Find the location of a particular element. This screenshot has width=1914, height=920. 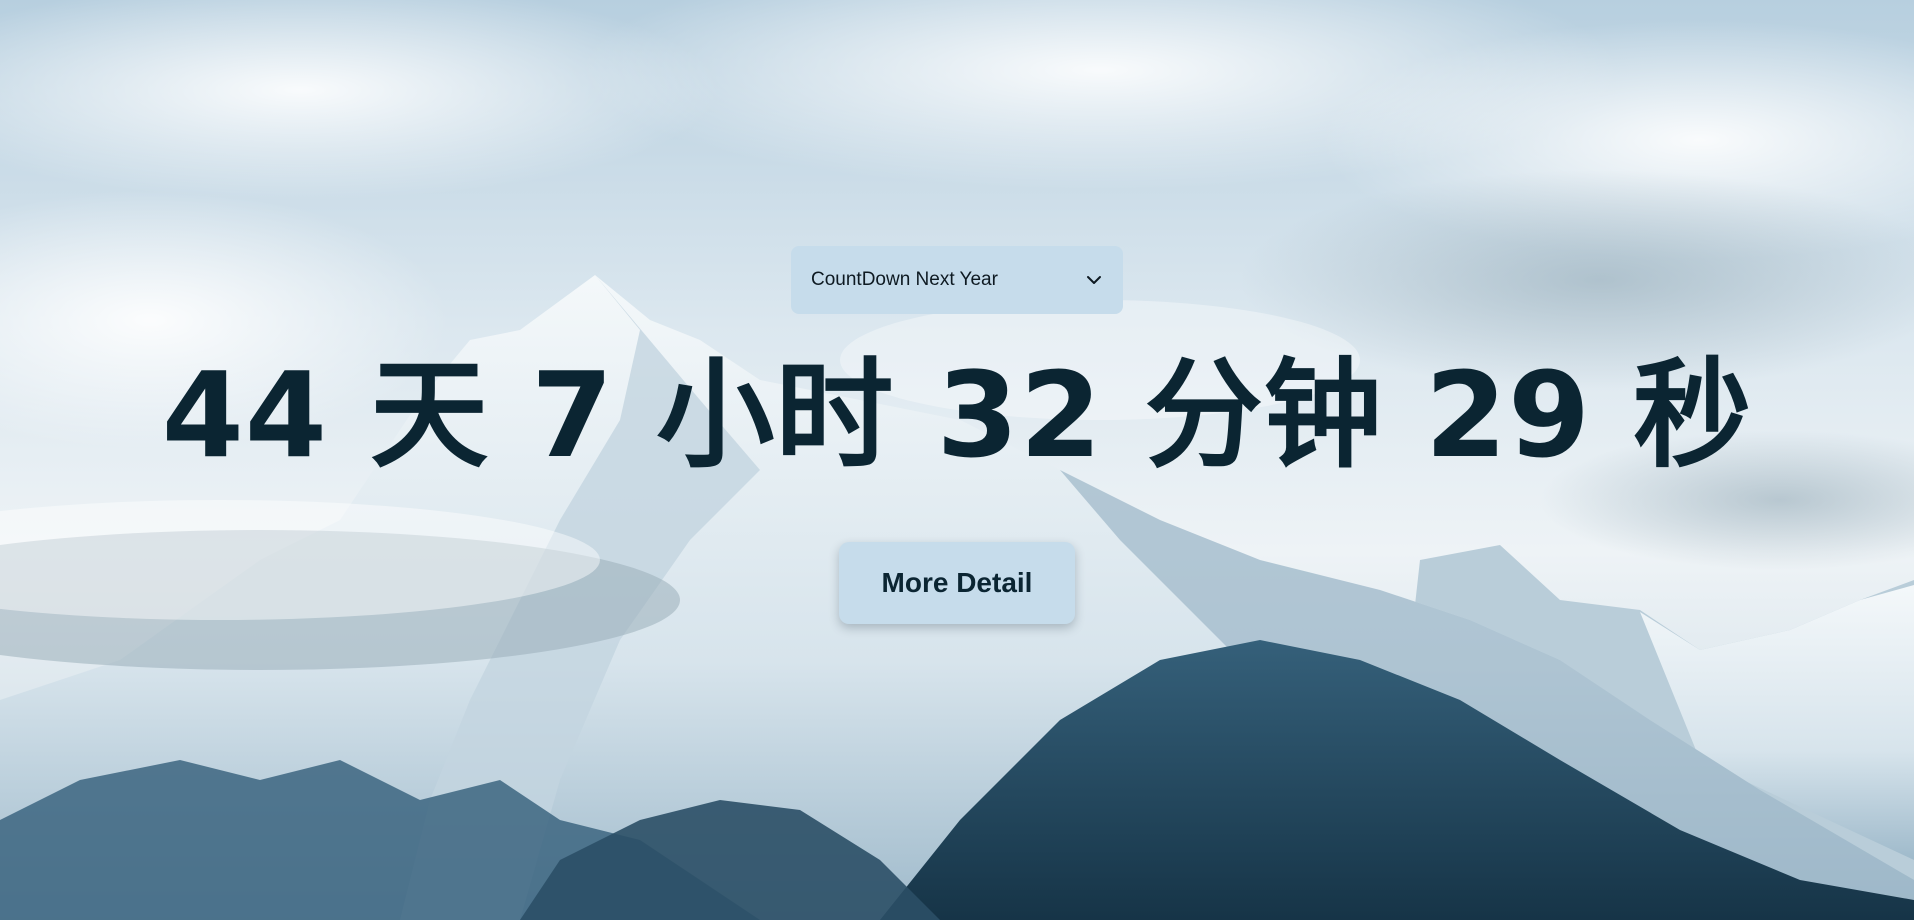

countdown-minutes: 32 is located at coordinates (1019, 415).